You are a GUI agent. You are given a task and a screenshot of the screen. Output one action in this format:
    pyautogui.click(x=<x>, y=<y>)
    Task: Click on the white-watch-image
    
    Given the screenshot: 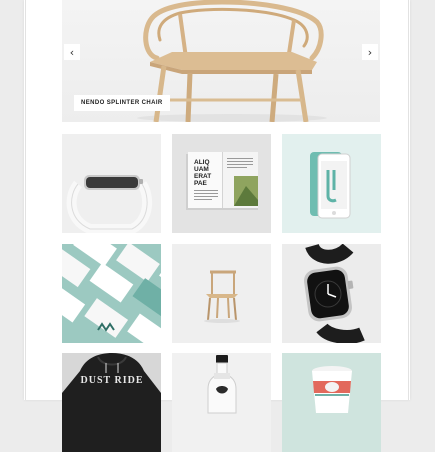 What is the action you would take?
    pyautogui.click(x=109, y=204)
    